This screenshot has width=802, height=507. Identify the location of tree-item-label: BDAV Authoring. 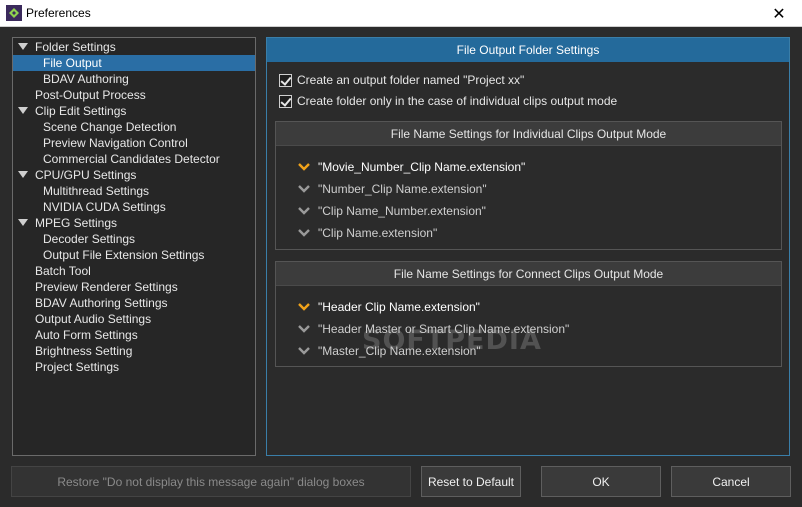
(86, 79).